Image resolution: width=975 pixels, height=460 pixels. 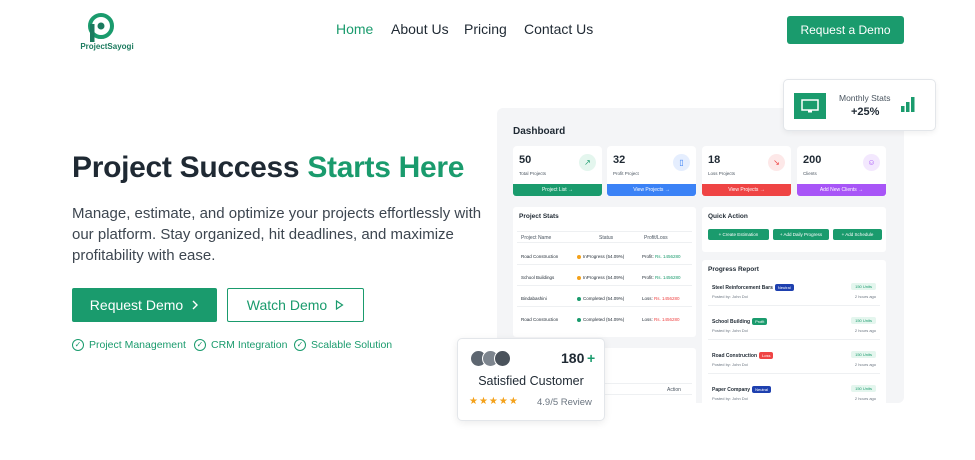 I want to click on chevron-right-icon, so click(x=195, y=305).